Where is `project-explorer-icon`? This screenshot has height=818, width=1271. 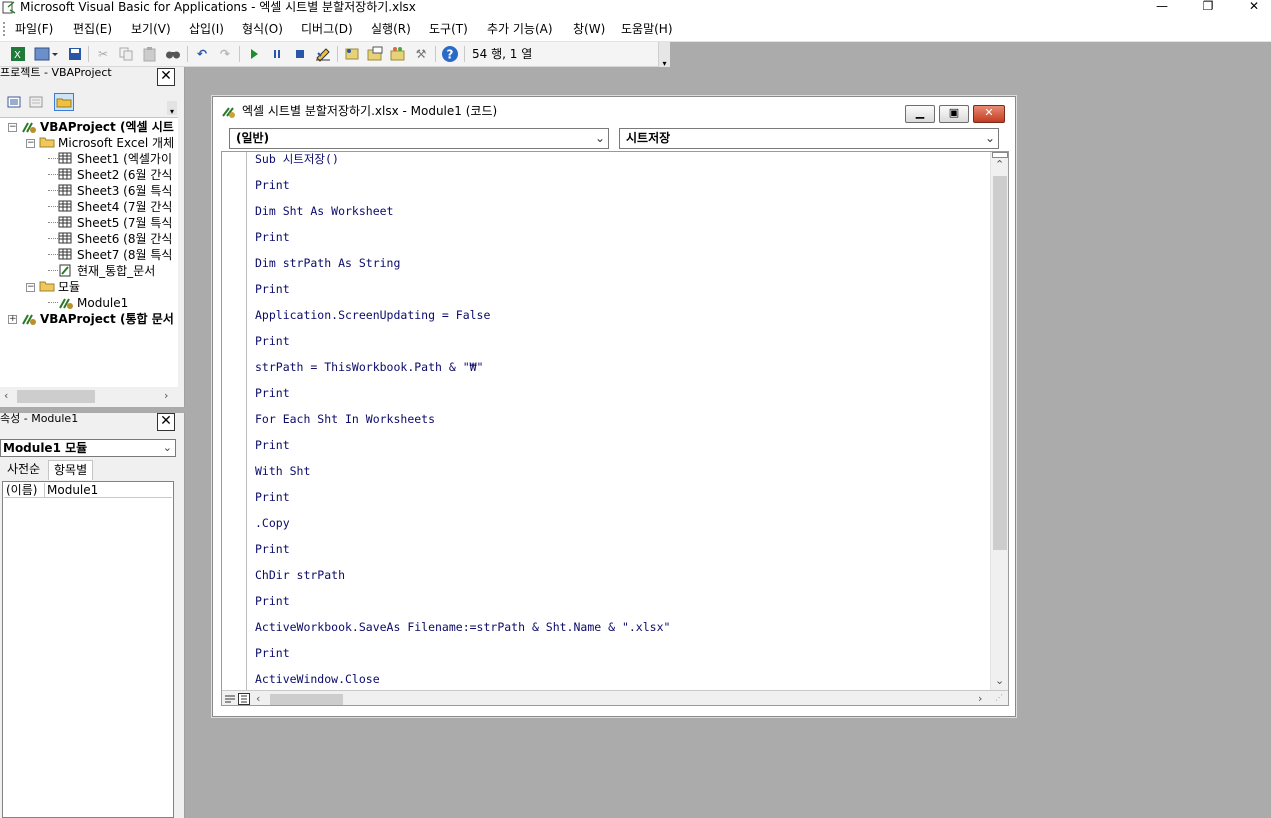
project-explorer-icon is located at coordinates (352, 54).